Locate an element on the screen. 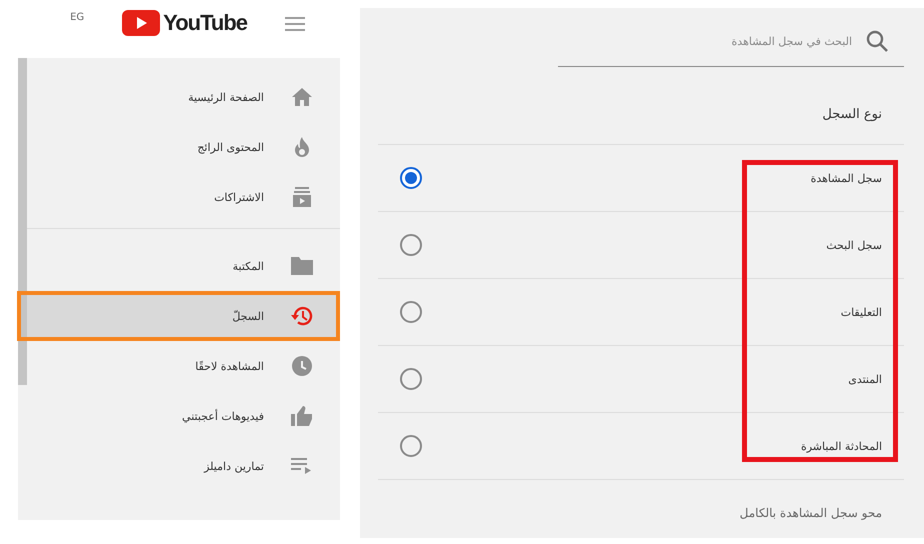 The image size is (924, 544). option-label: سجل البحث is located at coordinates (854, 245).